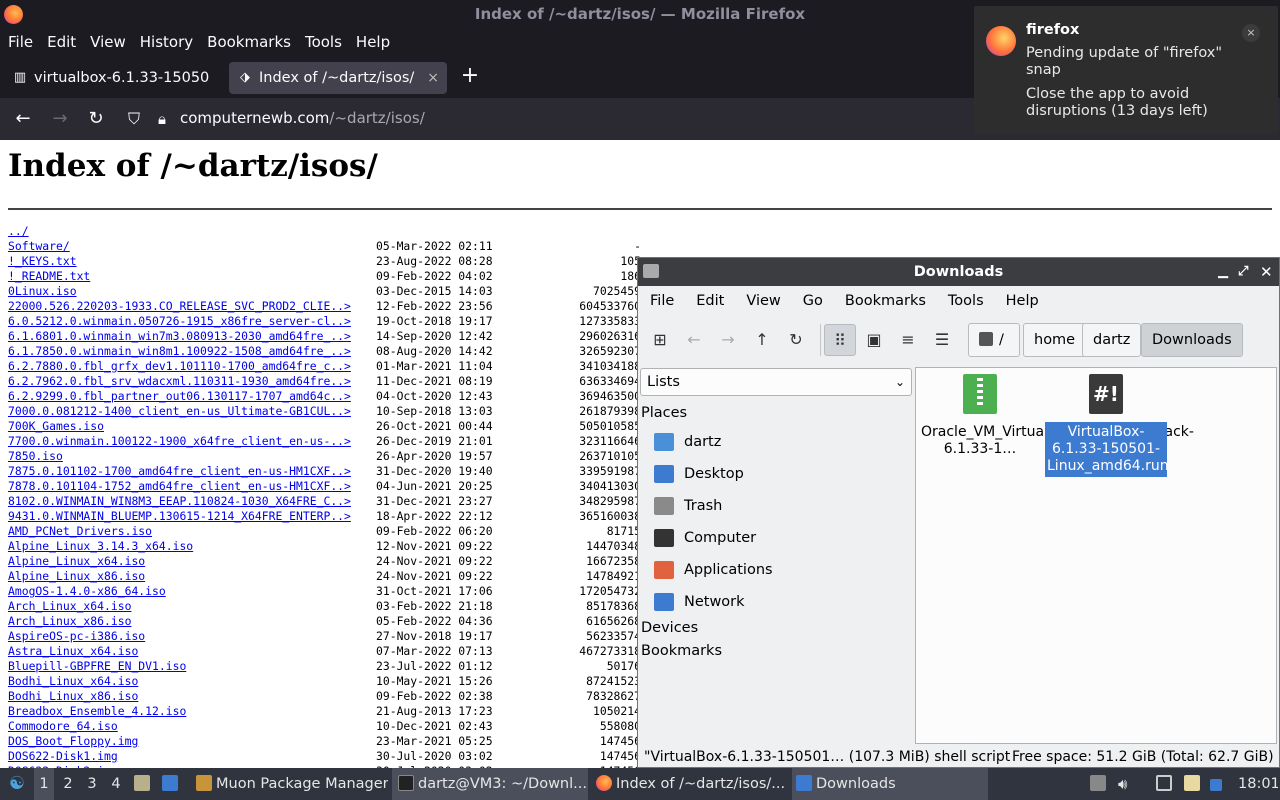 This screenshot has height=800, width=1280. I want to click on url-bar: computernewb.com/~dartz/isos/, so click(302, 118).